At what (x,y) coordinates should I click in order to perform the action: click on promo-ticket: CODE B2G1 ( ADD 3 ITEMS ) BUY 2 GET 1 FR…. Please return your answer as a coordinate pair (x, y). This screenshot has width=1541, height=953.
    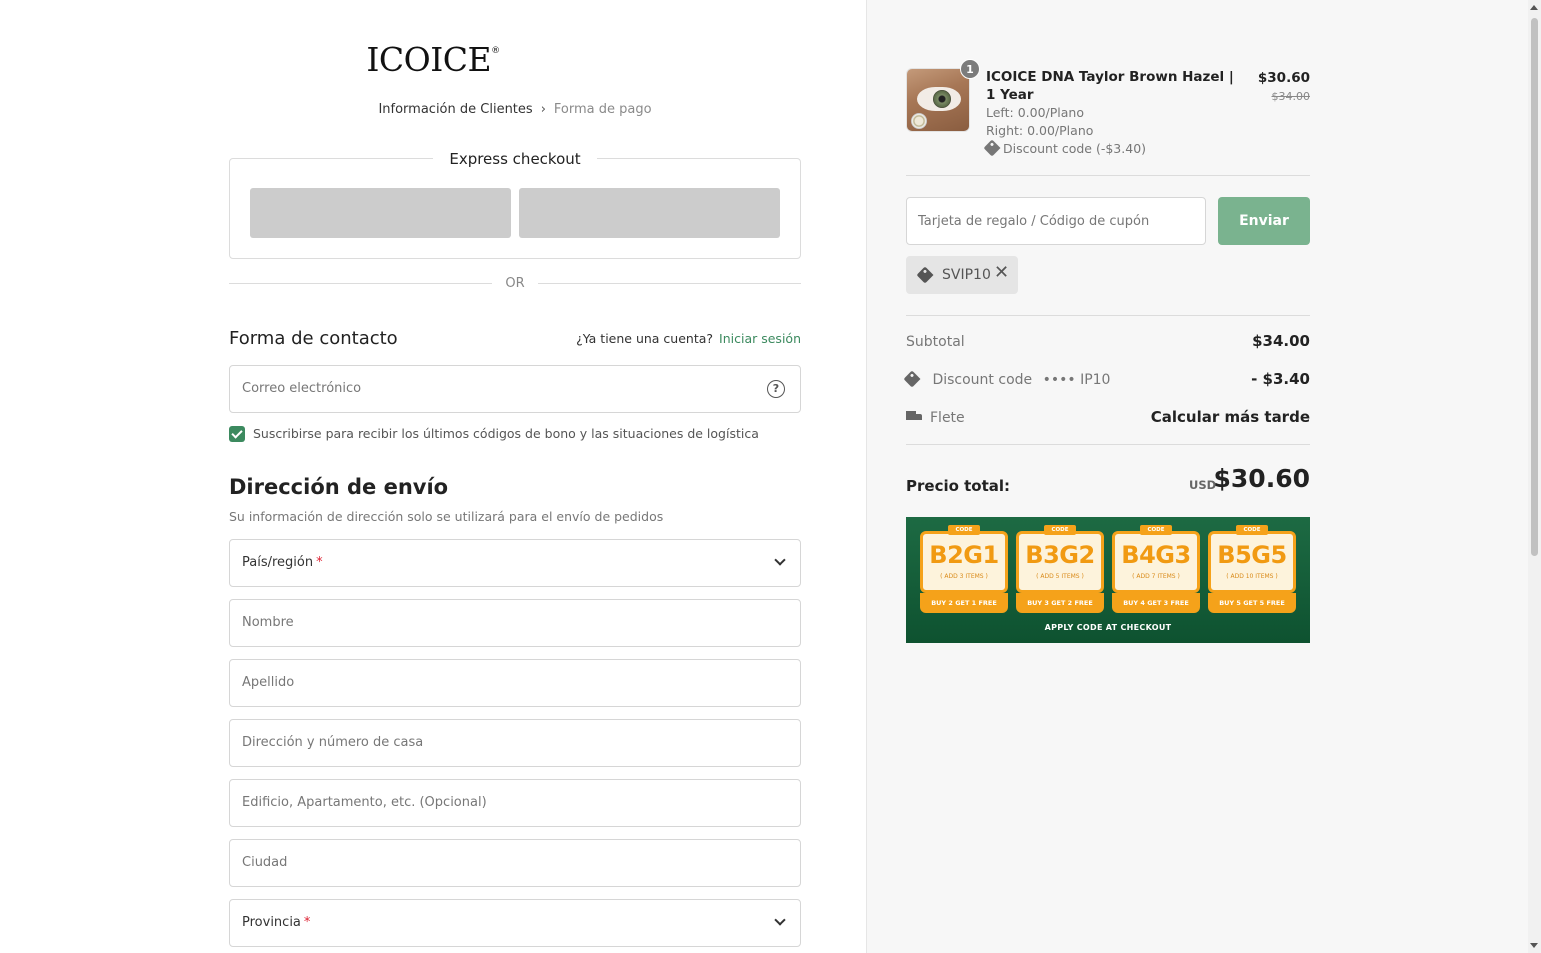
    Looking at the image, I should click on (964, 569).